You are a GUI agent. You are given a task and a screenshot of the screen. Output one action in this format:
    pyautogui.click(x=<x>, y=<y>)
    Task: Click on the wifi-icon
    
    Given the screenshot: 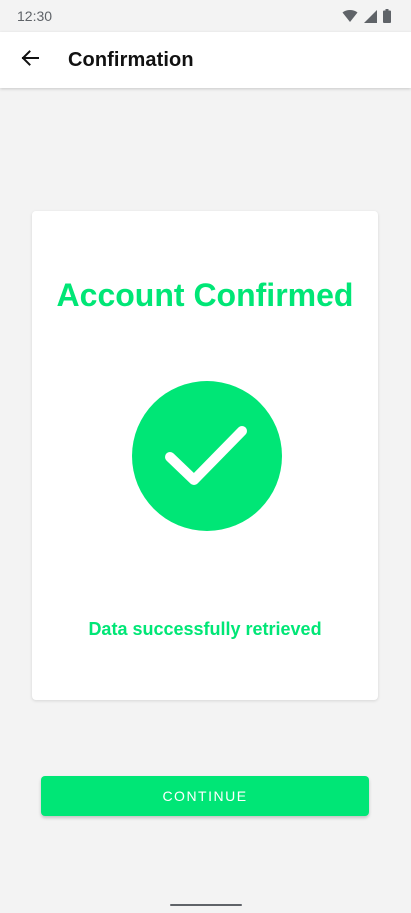 What is the action you would take?
    pyautogui.click(x=350, y=18)
    